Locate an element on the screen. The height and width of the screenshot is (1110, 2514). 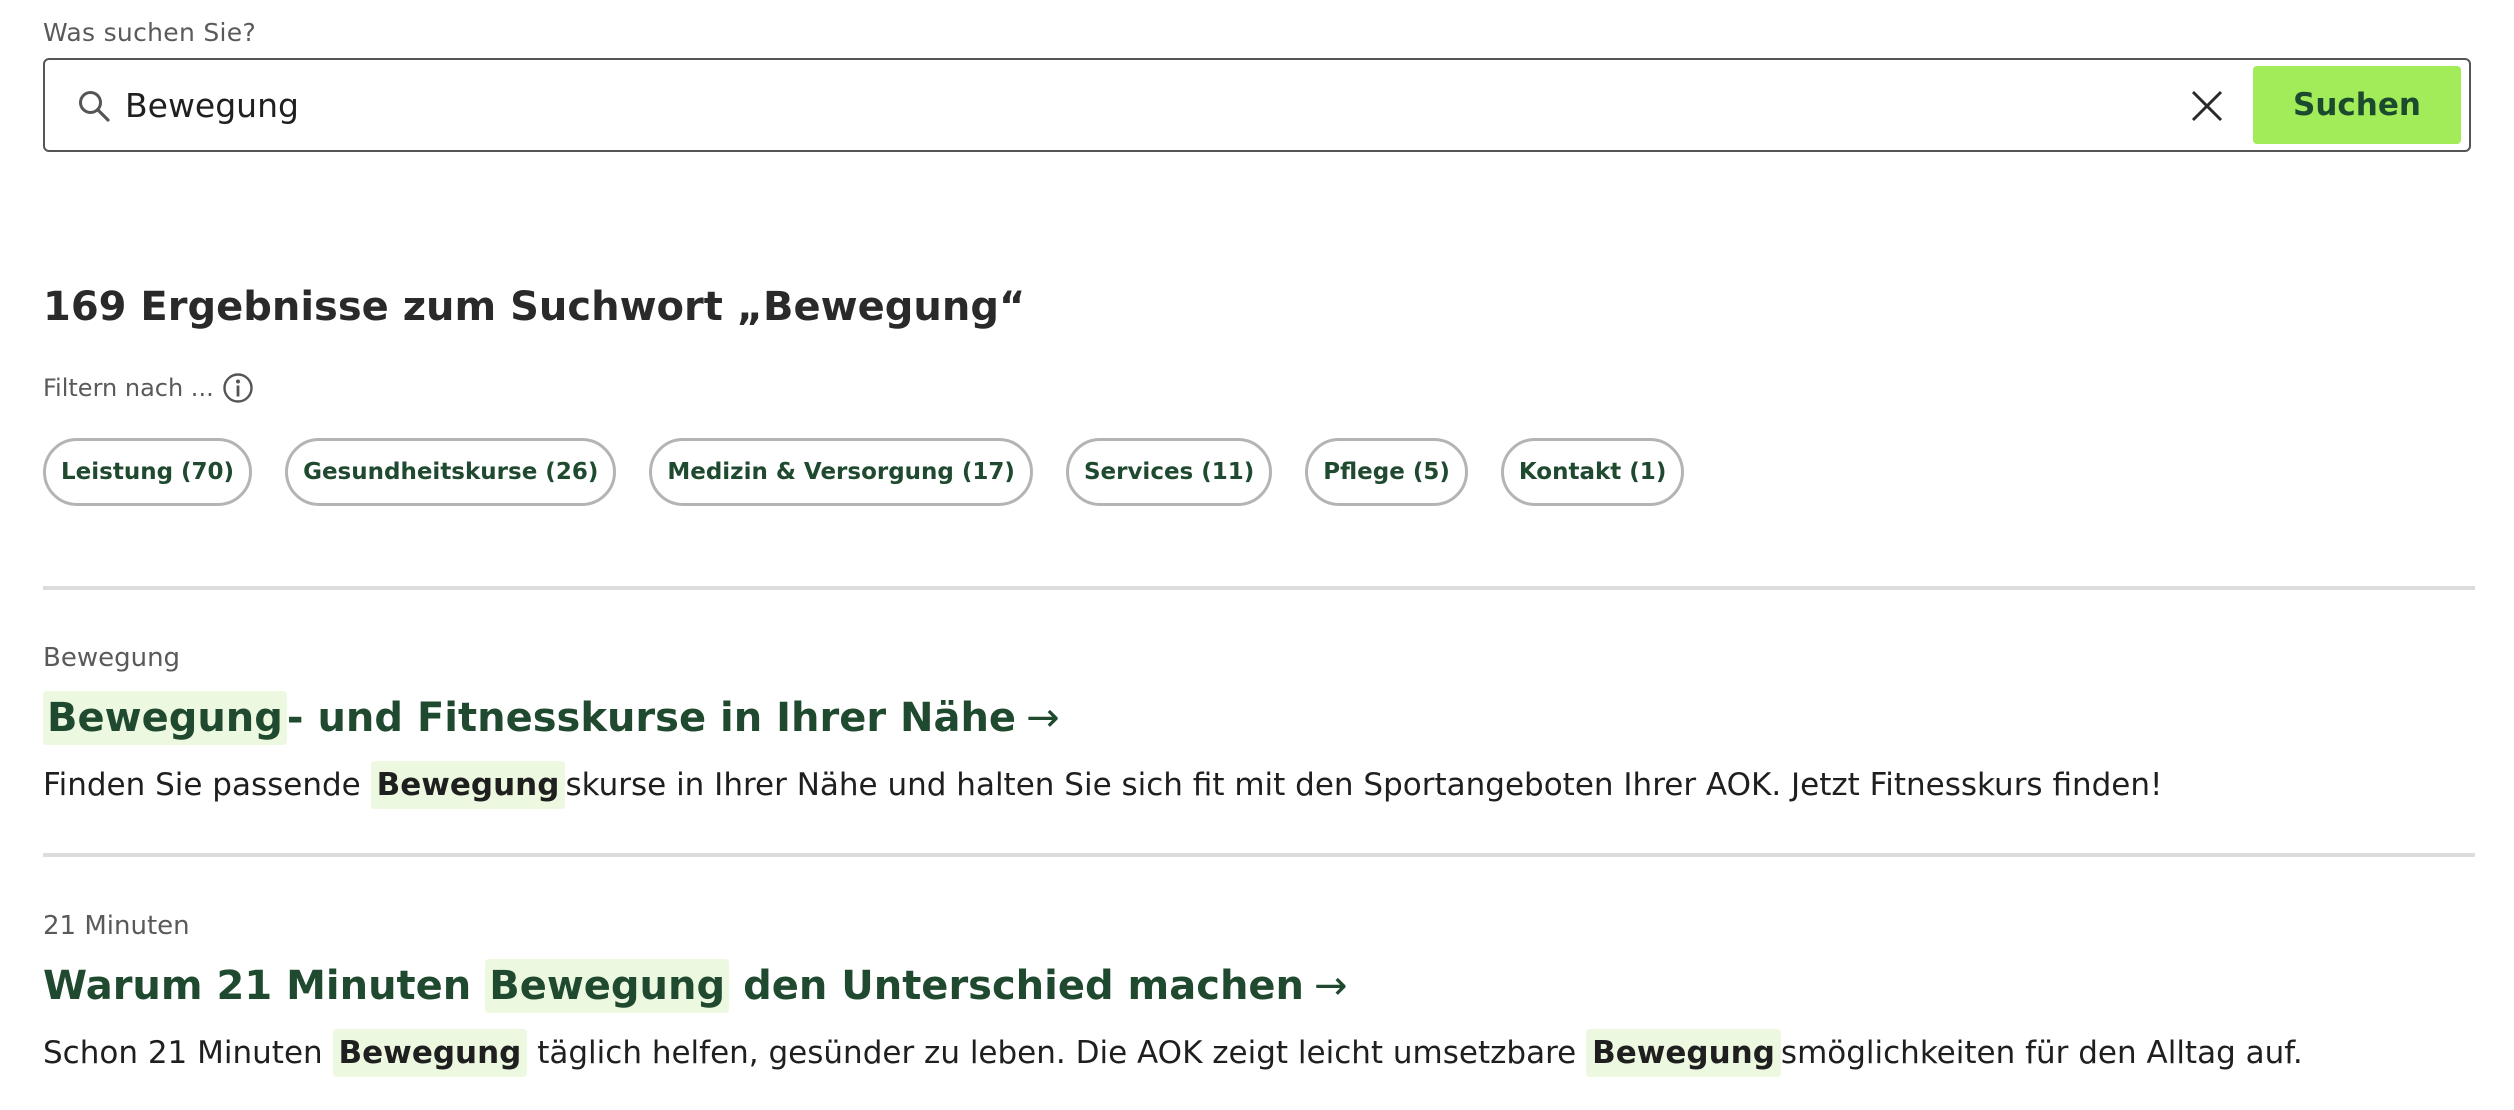
filter-chip-leistung: Leistung (70) is located at coordinates (148, 472).